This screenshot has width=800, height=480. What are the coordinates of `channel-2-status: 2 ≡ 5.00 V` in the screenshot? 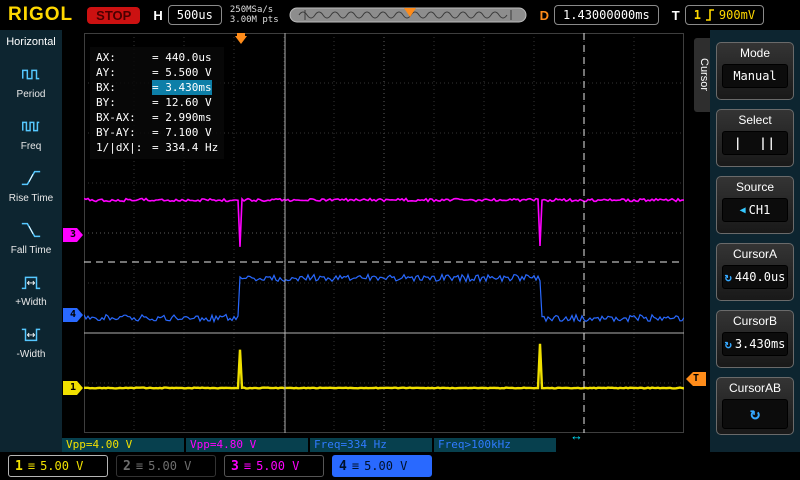 It's located at (166, 466).